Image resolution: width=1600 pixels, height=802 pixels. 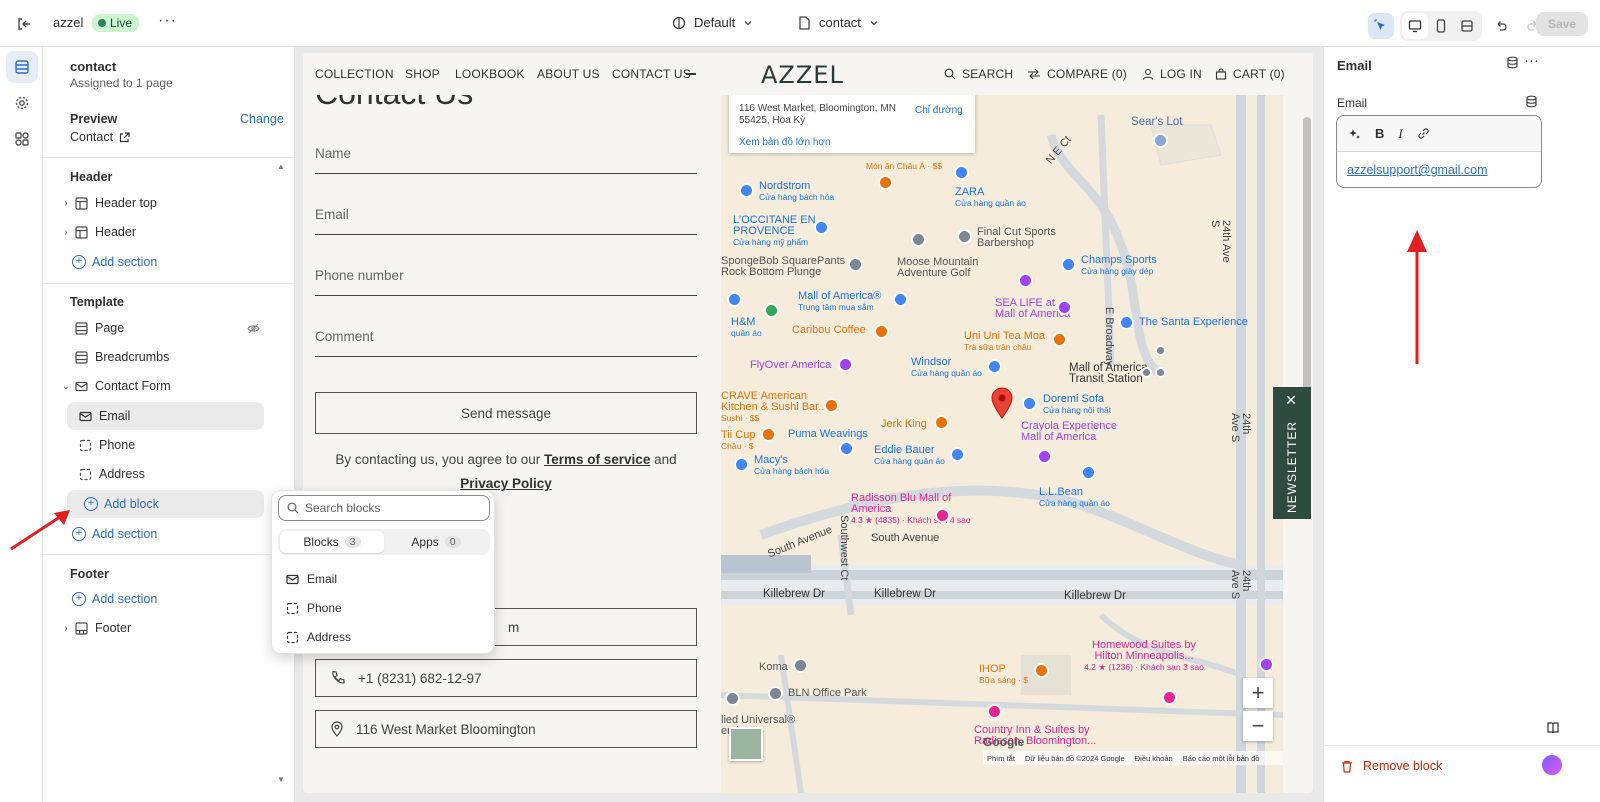 What do you see at coordinates (1531, 103) in the screenshot?
I see `dynamic-source-icon` at bounding box center [1531, 103].